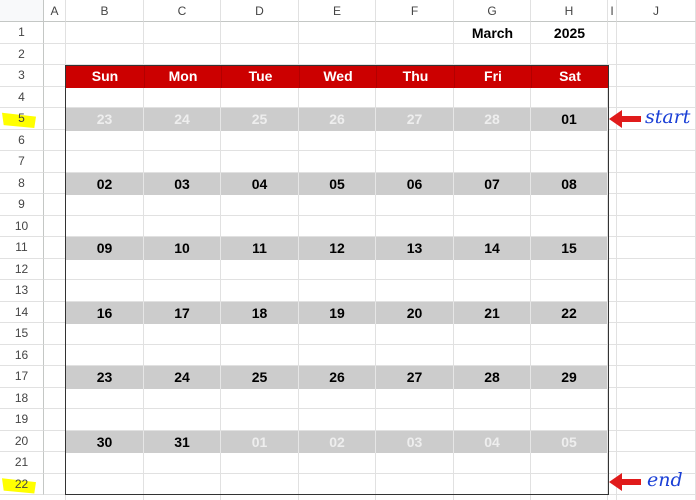 This screenshot has height=500, width=696. Describe the element at coordinates (22, 162) in the screenshot. I see `row-header-7: 7` at that location.